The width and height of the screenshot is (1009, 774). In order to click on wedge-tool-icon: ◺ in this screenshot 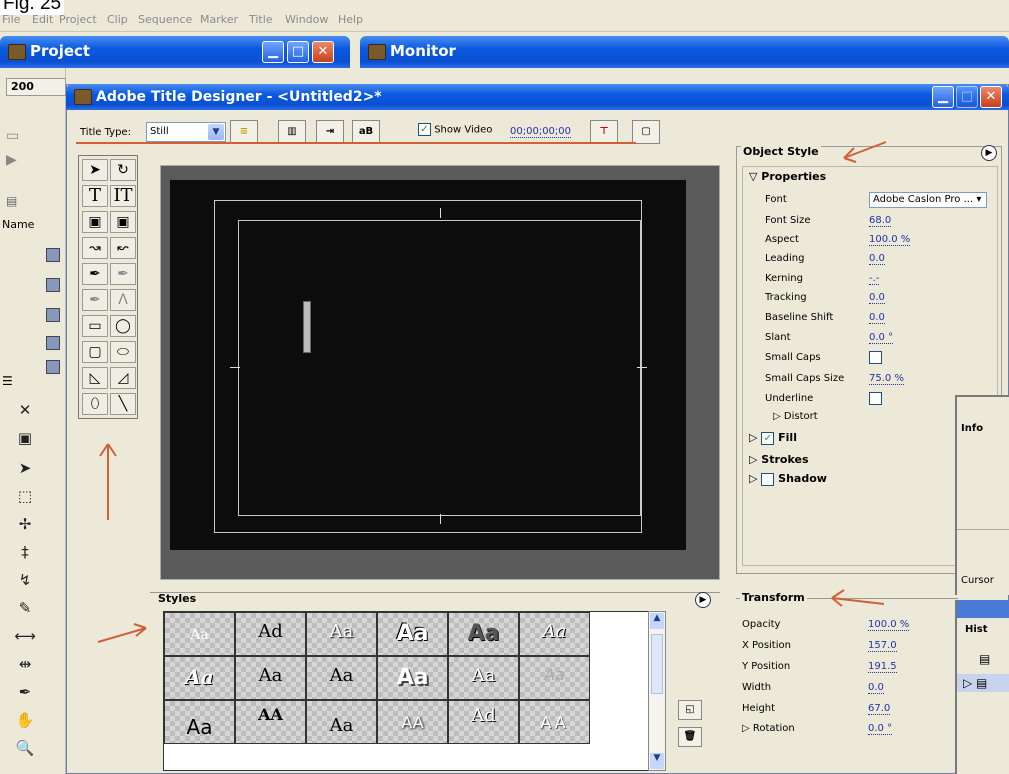, I will do `click(95, 378)`.